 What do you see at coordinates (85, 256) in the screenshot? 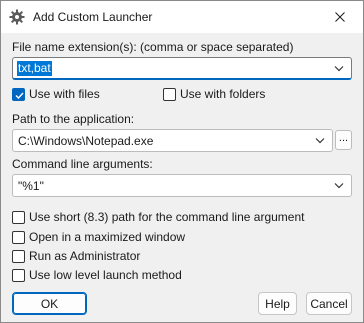
I see `option-label: Run as Administrator` at bounding box center [85, 256].